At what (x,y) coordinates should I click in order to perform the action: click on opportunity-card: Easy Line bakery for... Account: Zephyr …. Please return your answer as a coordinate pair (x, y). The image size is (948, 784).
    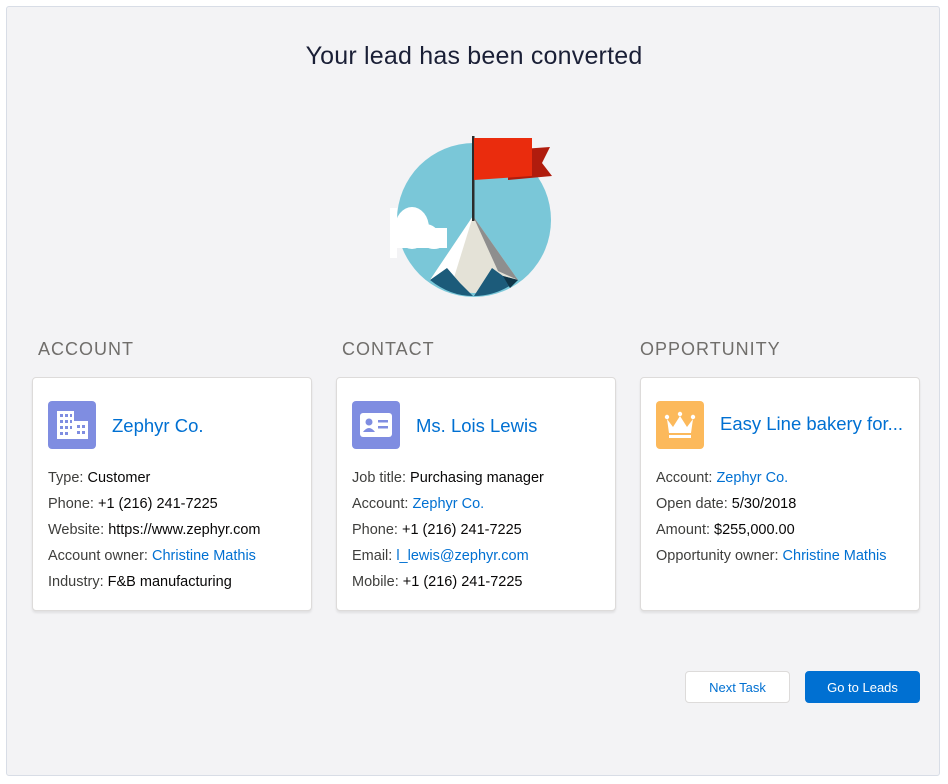
    Looking at the image, I should click on (780, 494).